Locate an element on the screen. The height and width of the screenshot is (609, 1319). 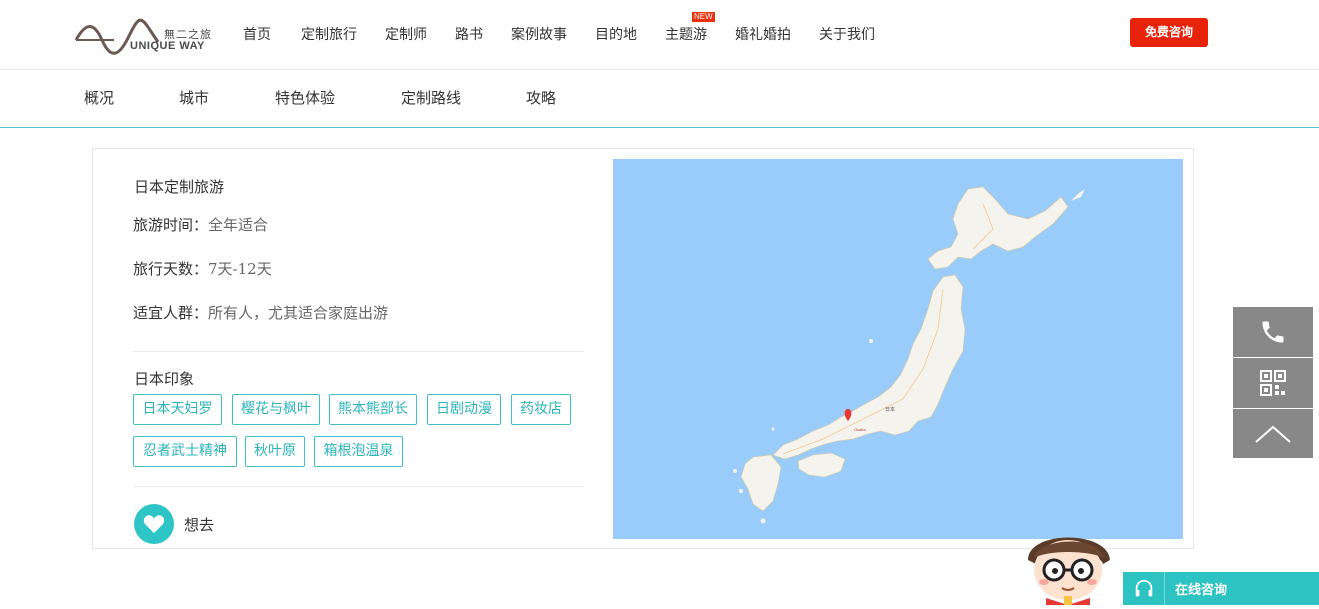
nav-planners: 定制师 is located at coordinates (406, 35).